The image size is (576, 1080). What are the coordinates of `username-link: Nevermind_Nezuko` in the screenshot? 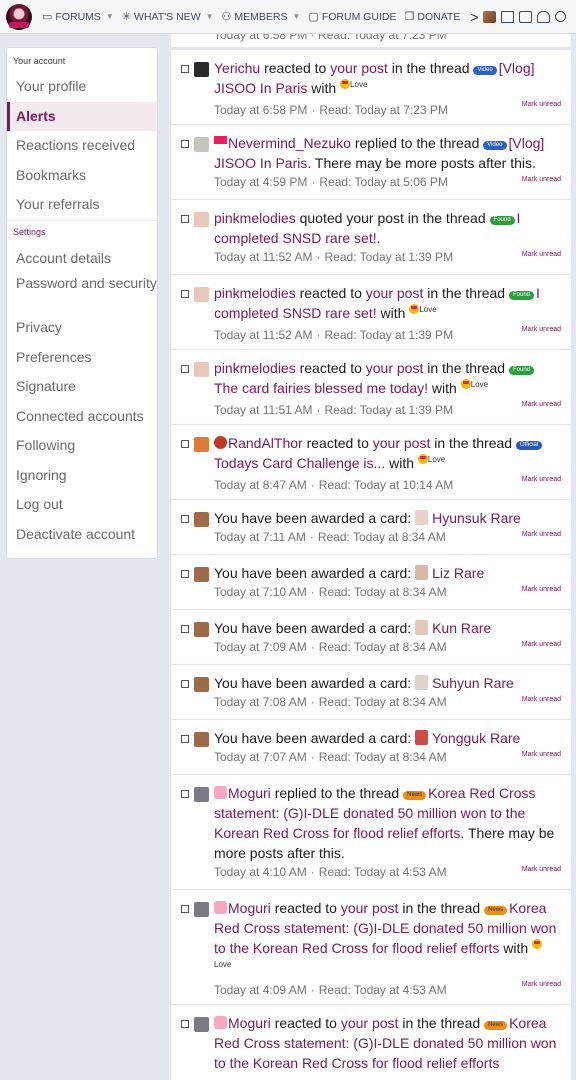 It's located at (289, 143).